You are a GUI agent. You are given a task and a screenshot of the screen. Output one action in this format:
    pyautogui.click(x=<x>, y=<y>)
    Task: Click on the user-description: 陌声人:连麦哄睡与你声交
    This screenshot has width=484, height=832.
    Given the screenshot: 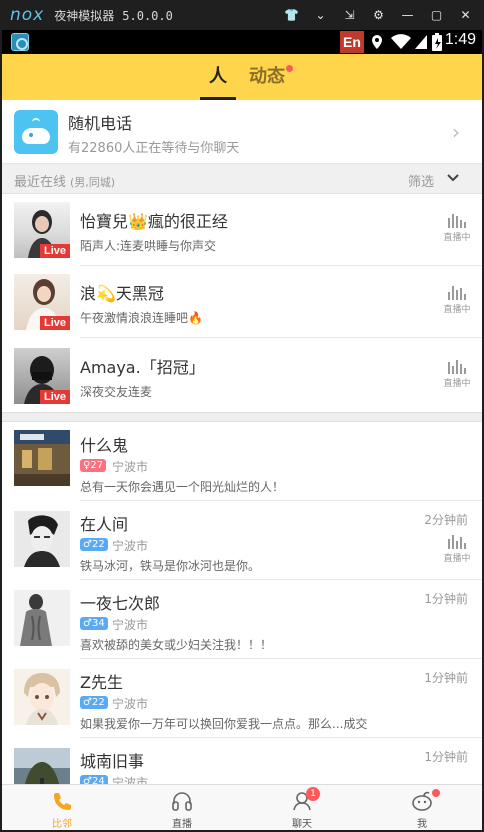 What is the action you would take?
    pyautogui.click(x=148, y=246)
    